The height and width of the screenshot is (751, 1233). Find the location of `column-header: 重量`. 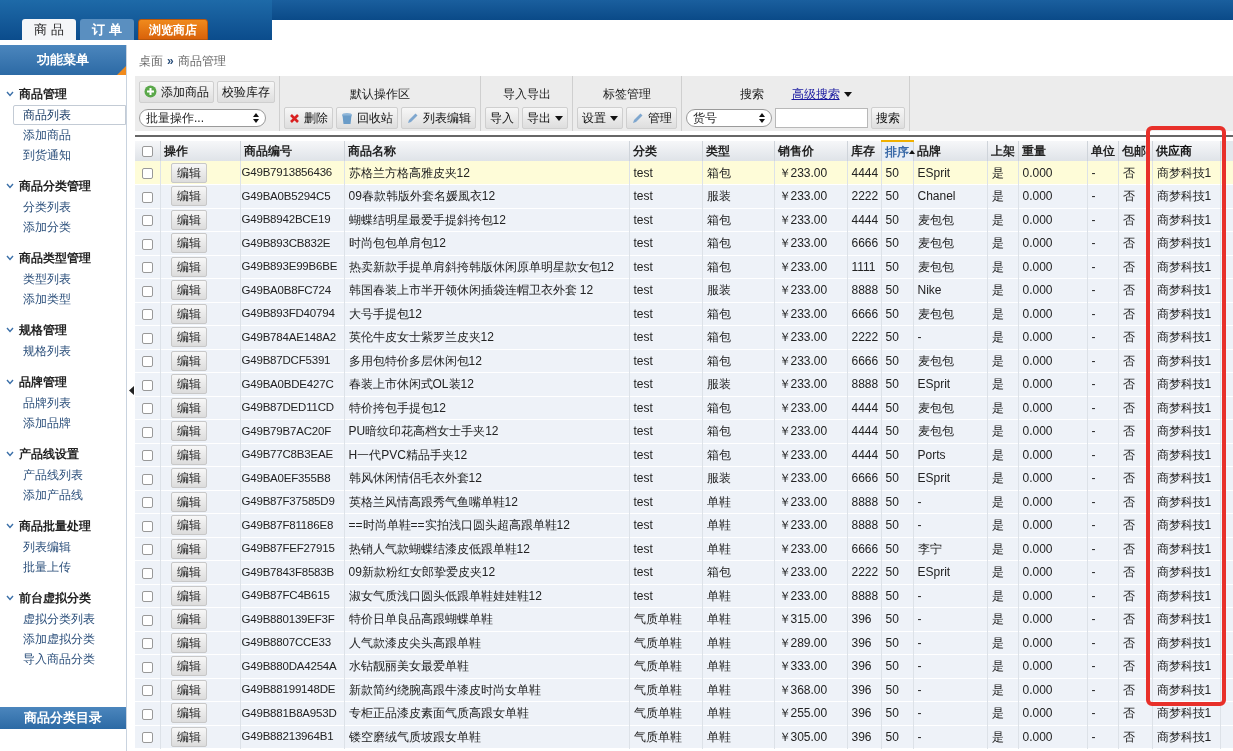

column-header: 重量 is located at coordinates (1033, 151).